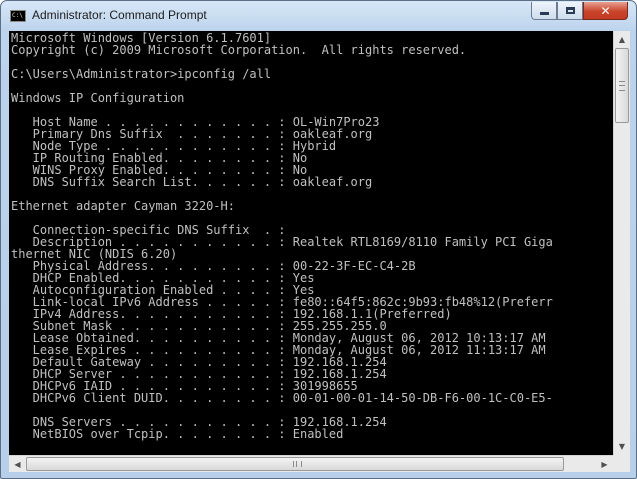 This screenshot has height=479, width=637. I want to click on scroll-up-button: ▲, so click(622, 39).